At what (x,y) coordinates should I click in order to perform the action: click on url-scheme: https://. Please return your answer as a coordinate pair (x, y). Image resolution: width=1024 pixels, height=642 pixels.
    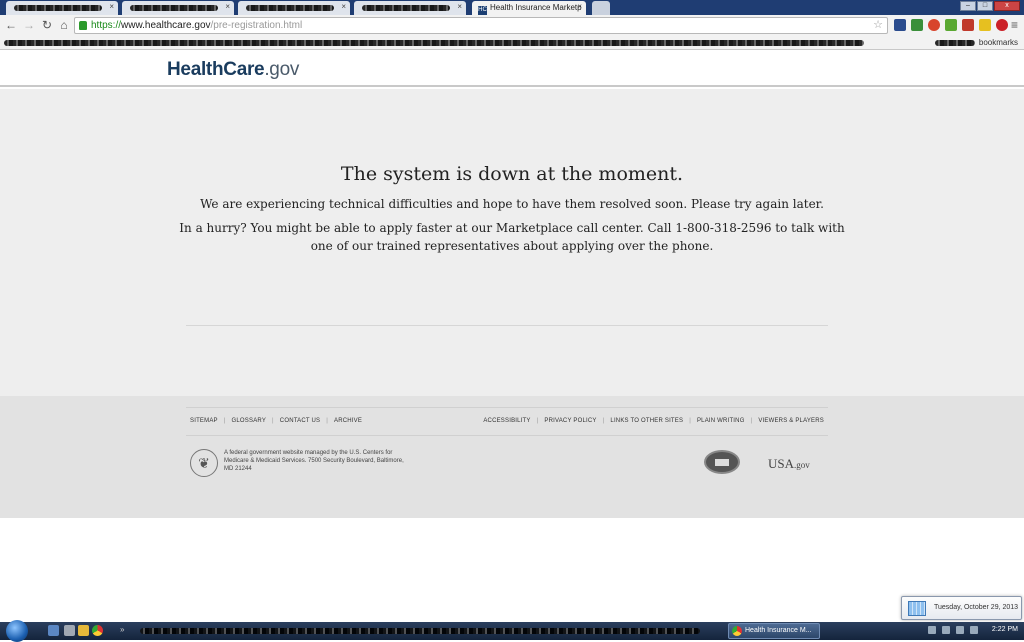
    Looking at the image, I should click on (106, 25).